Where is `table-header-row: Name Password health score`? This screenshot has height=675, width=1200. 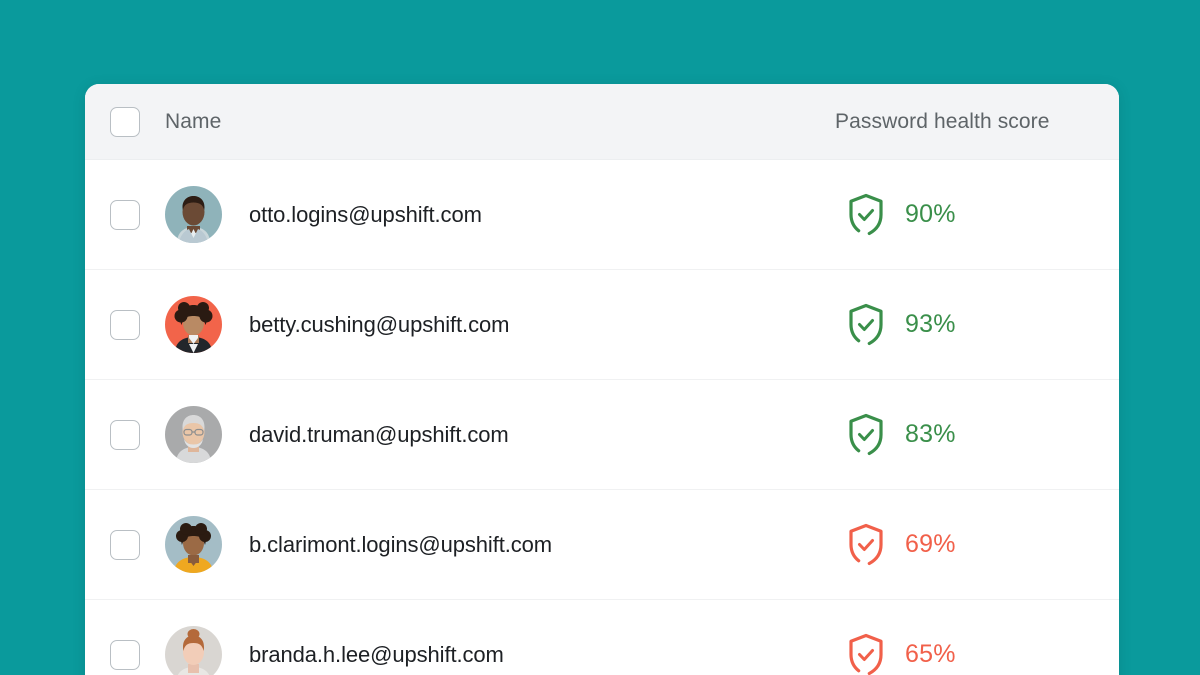
table-header-row: Name Password health score is located at coordinates (602, 122).